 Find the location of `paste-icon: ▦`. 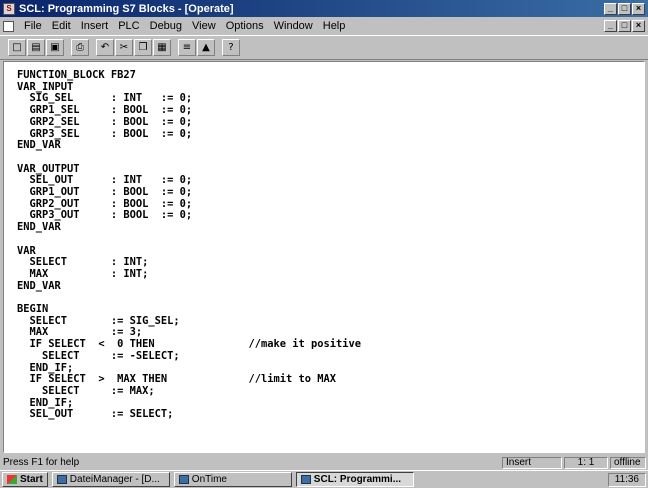

paste-icon: ▦ is located at coordinates (162, 47).